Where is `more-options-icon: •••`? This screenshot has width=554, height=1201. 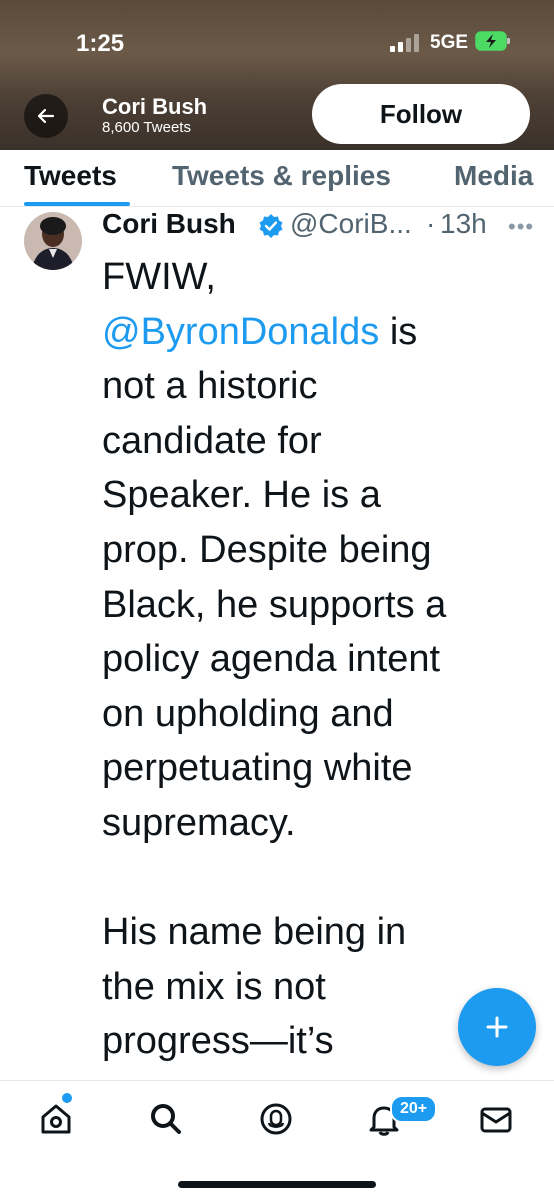 more-options-icon: ••• is located at coordinates (521, 227).